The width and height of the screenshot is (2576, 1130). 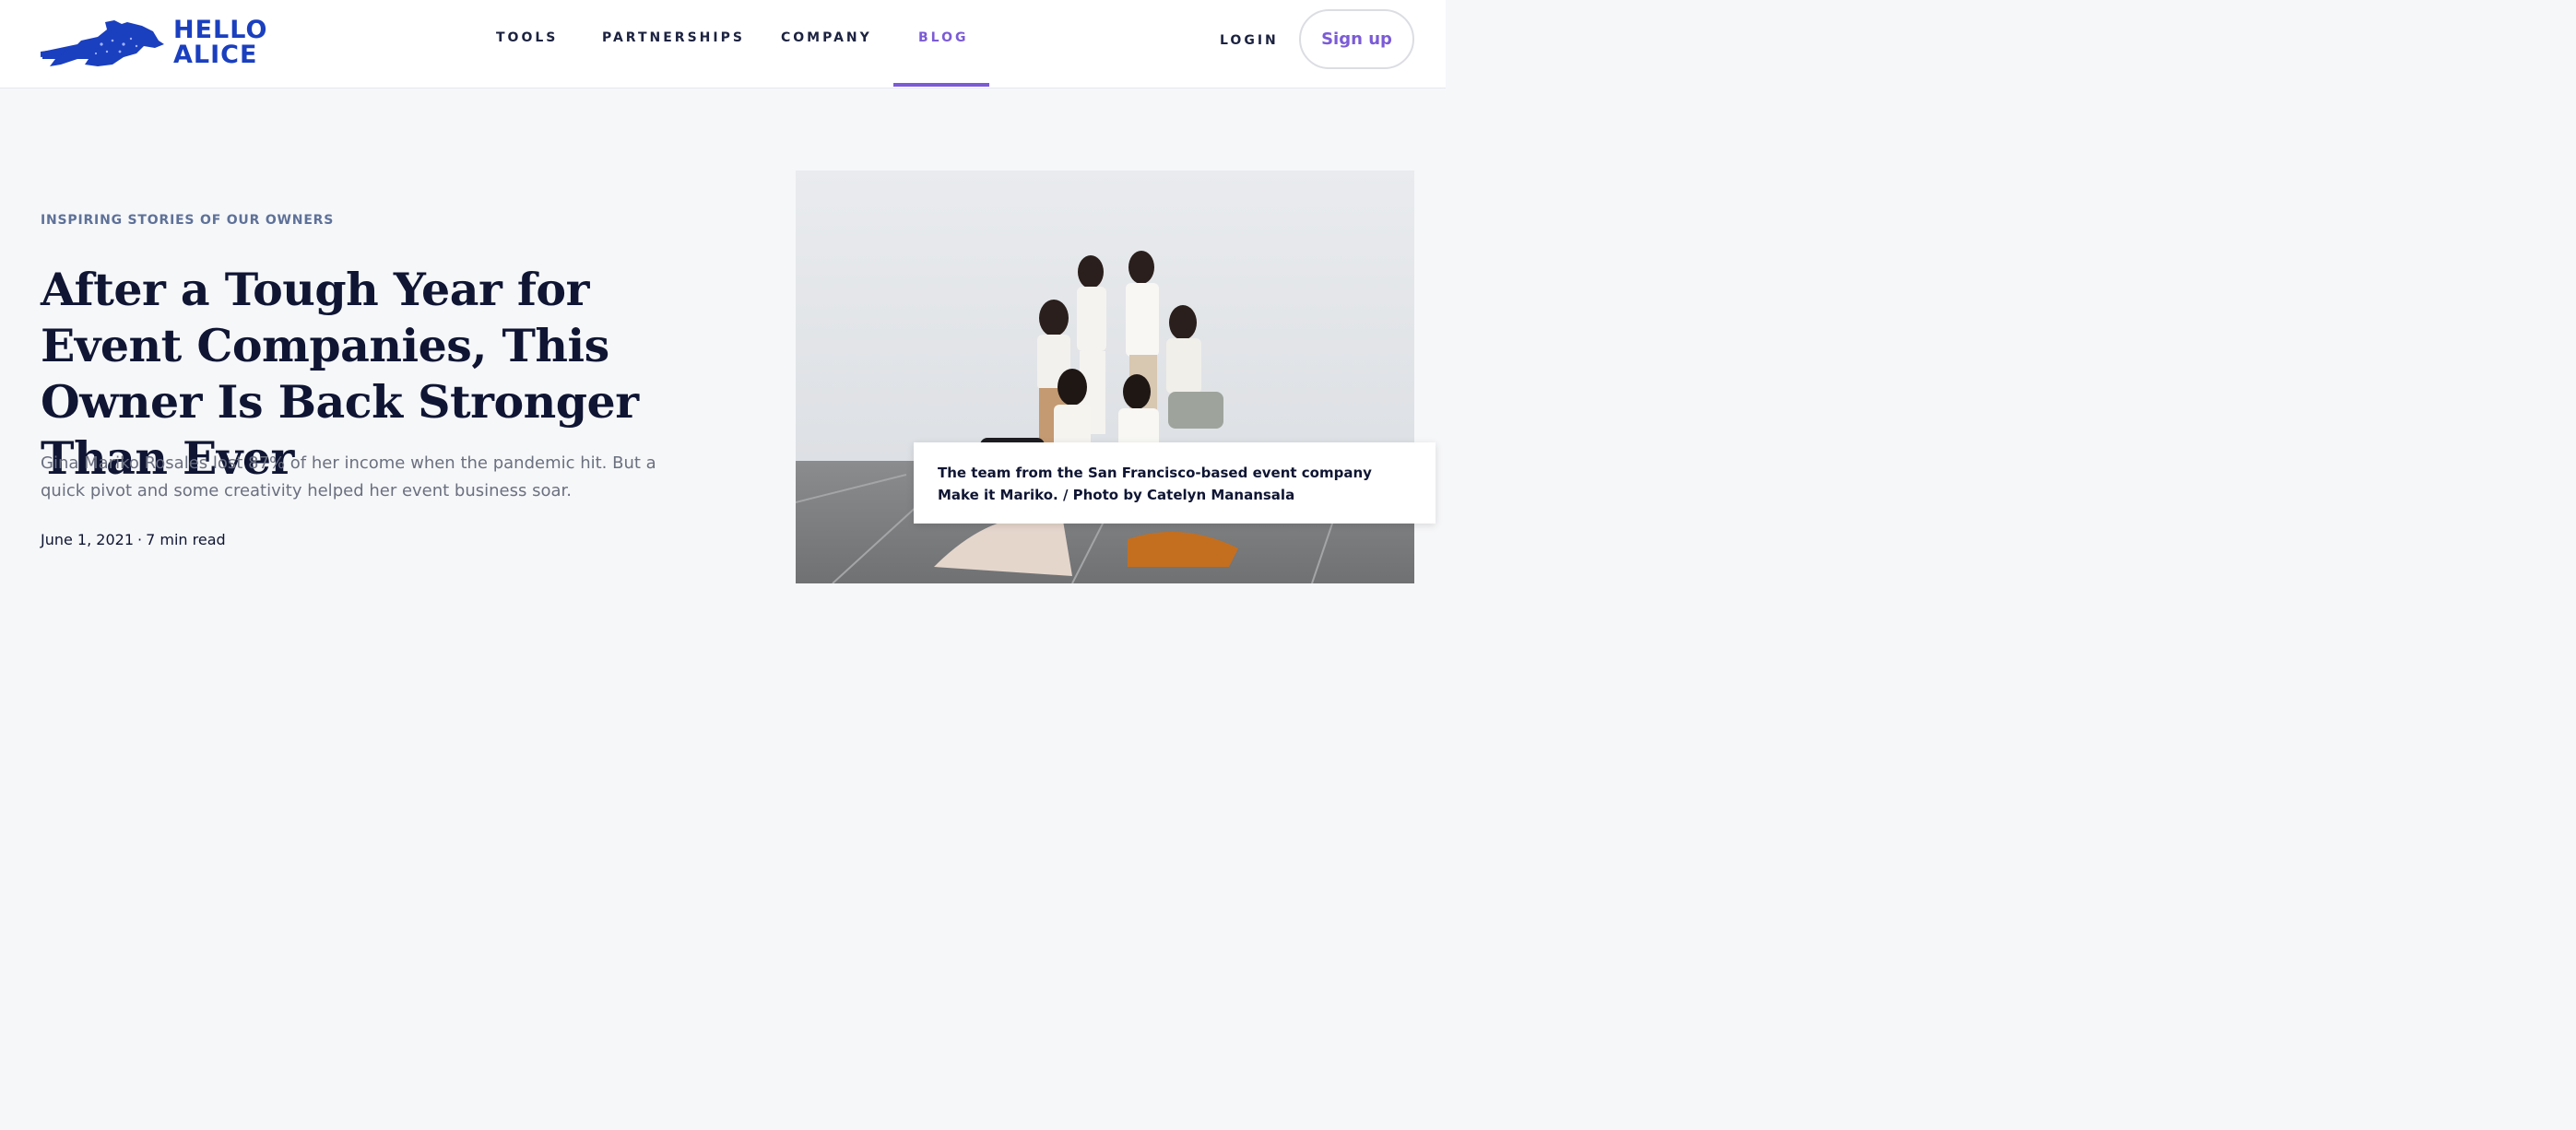 I want to click on logo-wordmark: HELLO ALICE, so click(x=220, y=42).